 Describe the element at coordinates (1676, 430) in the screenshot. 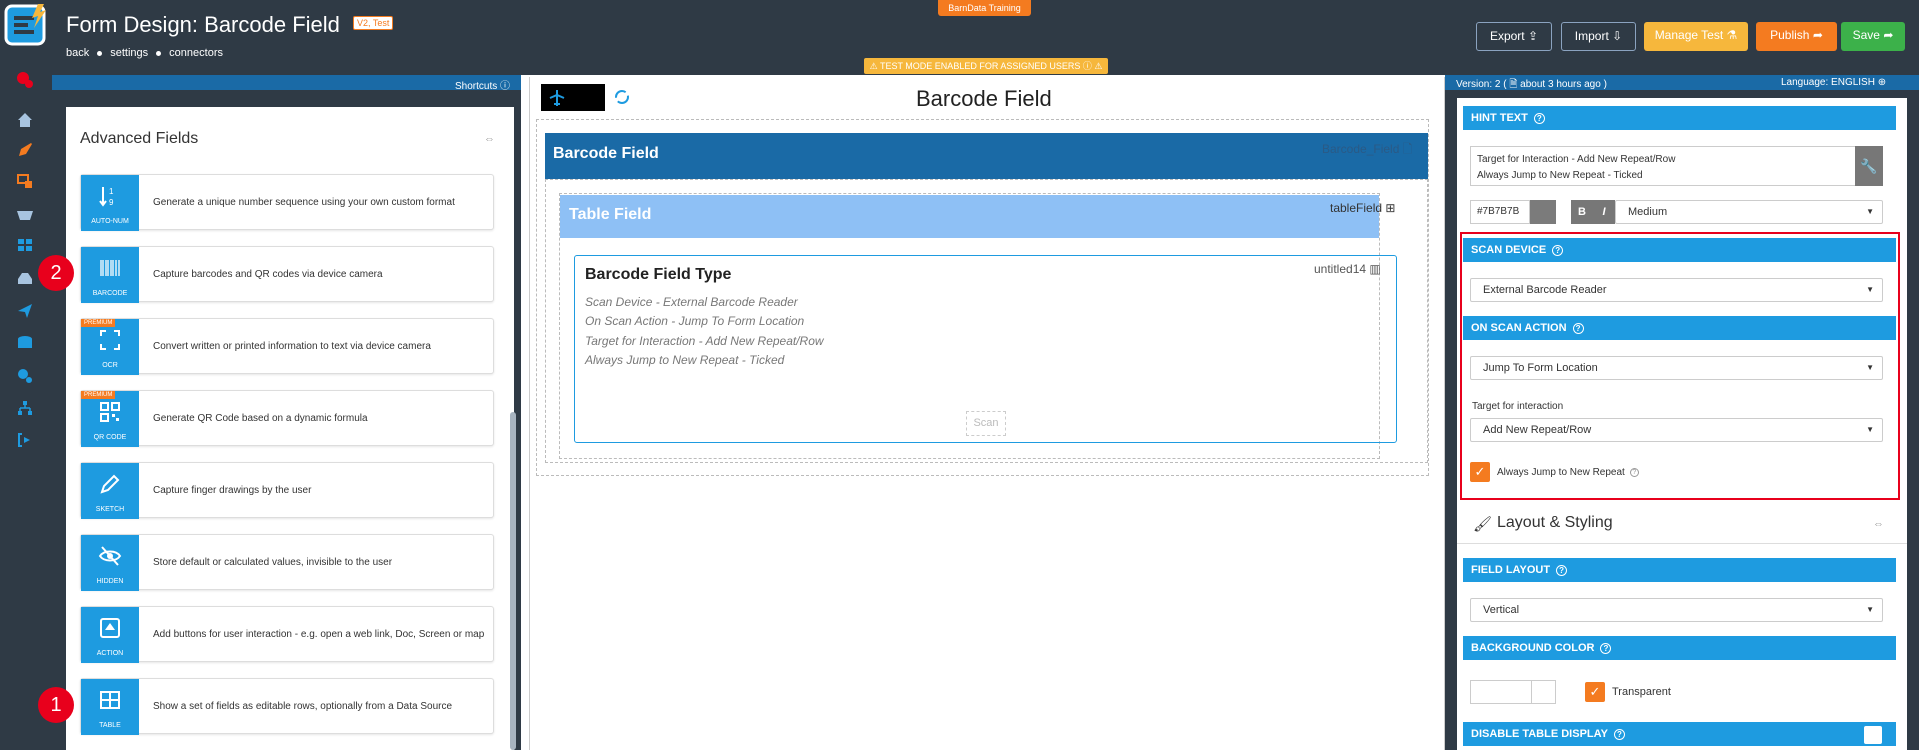

I see `target-interaction-select: Add New Repeat/Row ▼` at that location.